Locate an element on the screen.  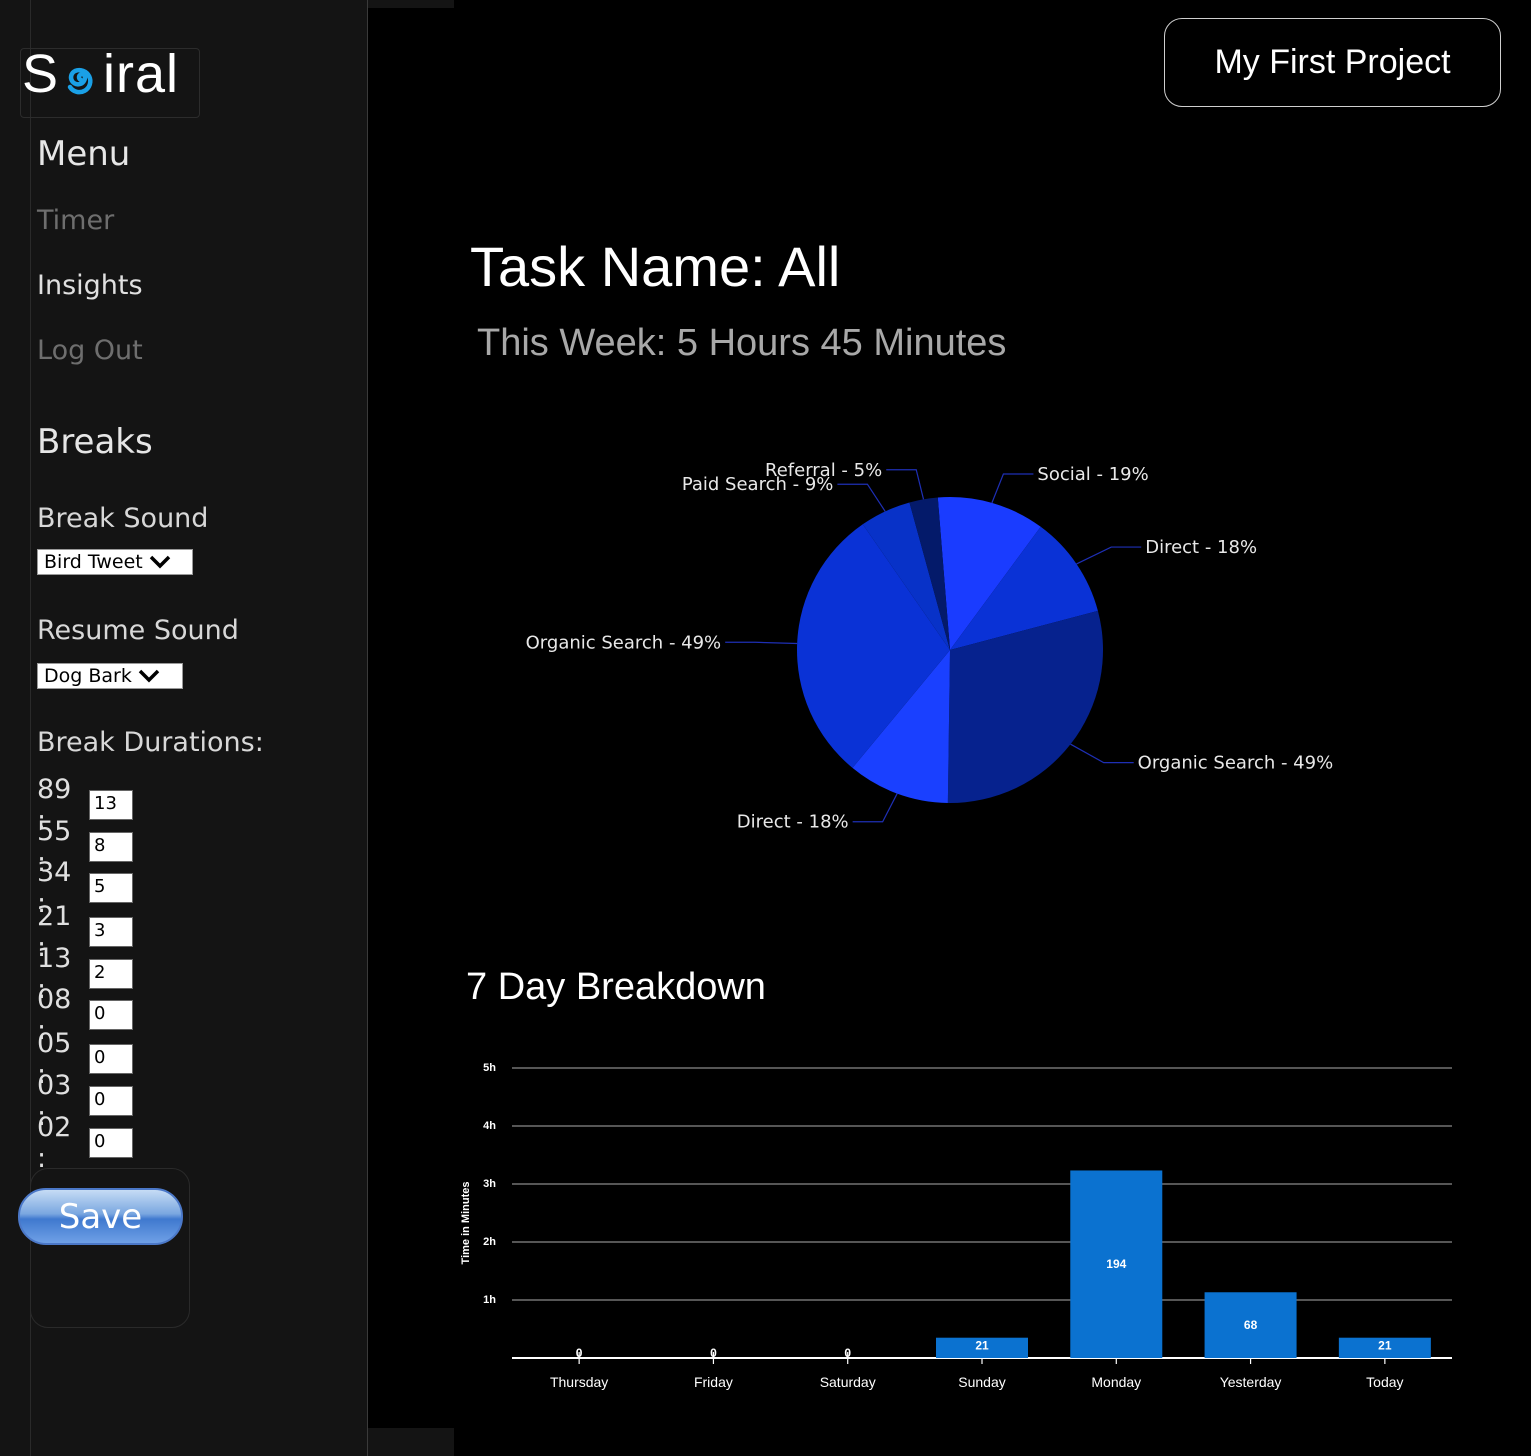
project-selector-button: My First Project is located at coordinates (1332, 62).